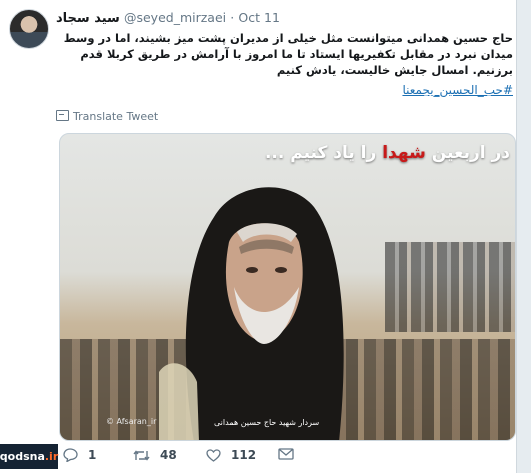  Describe the element at coordinates (523, 236) in the screenshot. I see `window-scroll-edge` at that location.